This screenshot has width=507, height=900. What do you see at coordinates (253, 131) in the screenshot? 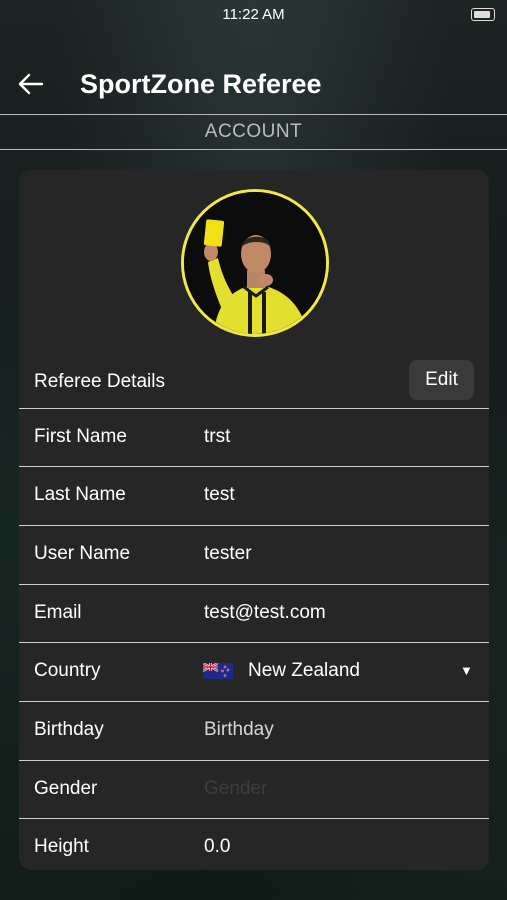
I see `section-title: ACCOUNT` at bounding box center [253, 131].